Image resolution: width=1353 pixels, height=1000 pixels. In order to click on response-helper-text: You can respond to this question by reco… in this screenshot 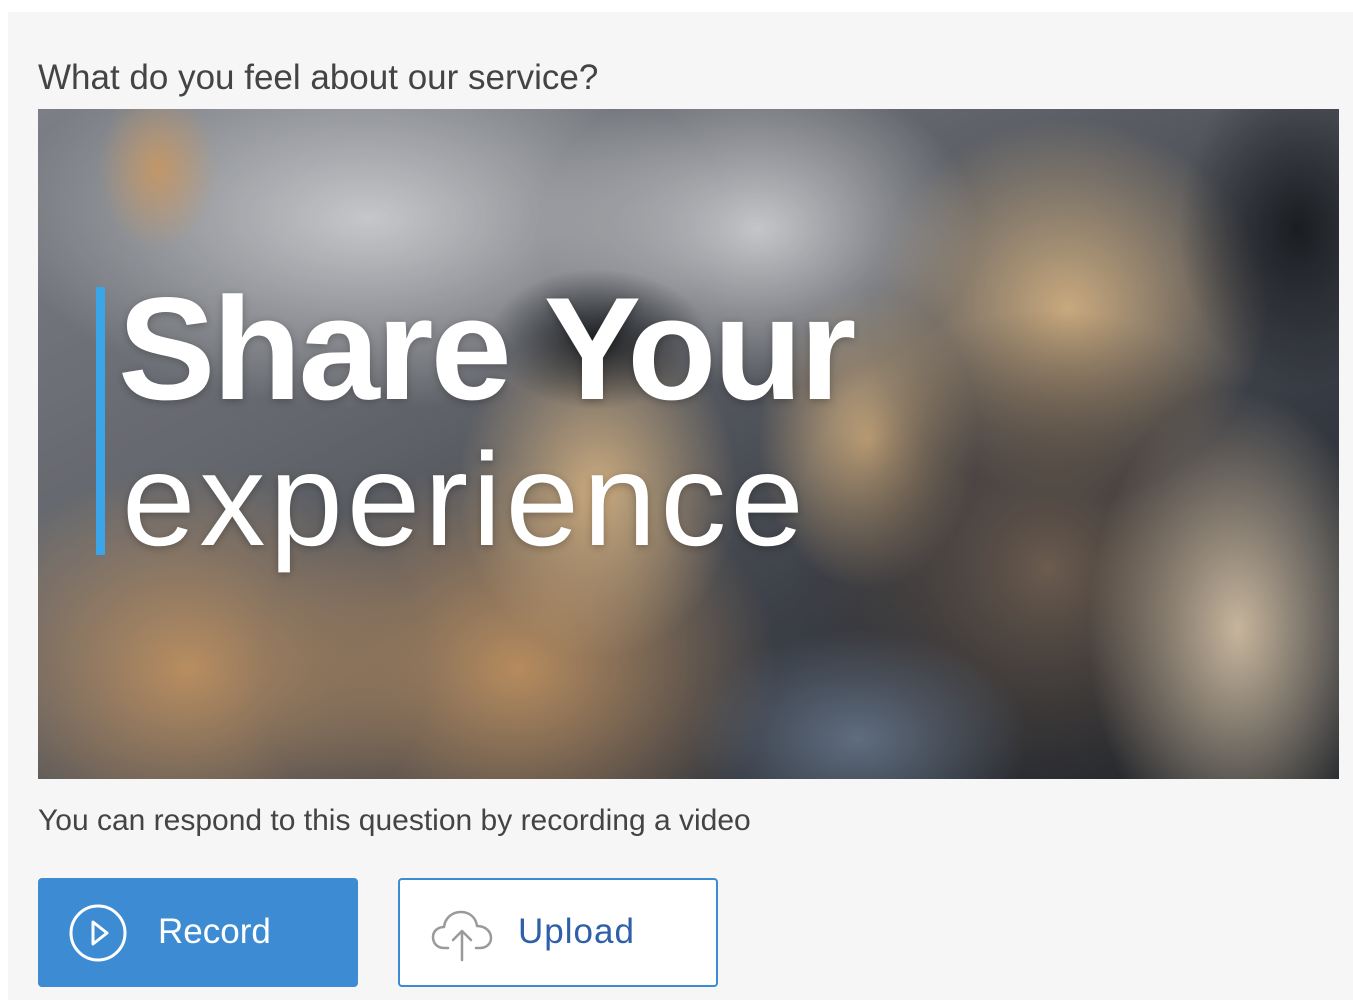, I will do `click(394, 820)`.